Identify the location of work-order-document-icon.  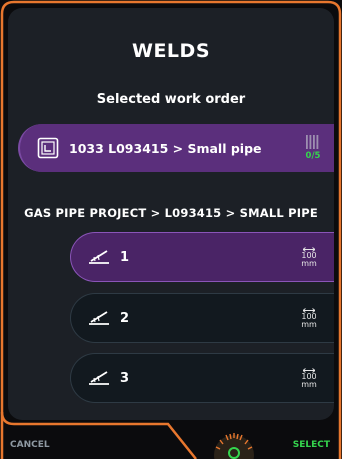
(48, 148).